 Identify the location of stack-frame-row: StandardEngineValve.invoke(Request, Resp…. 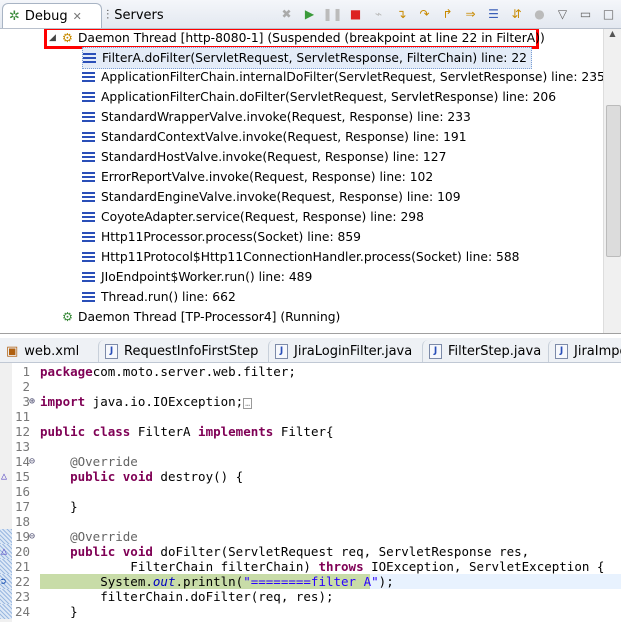
(271, 197).